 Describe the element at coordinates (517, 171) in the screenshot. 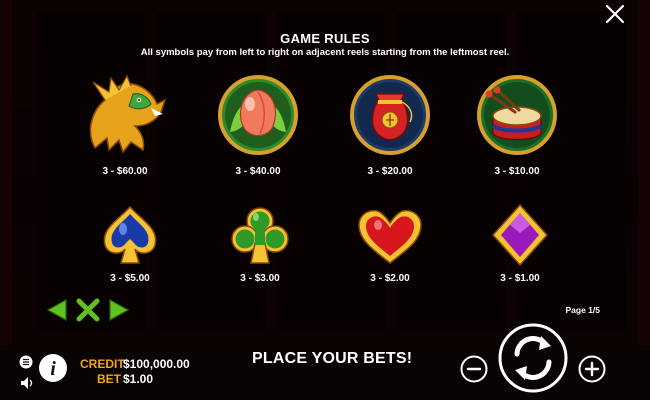

I see `symbol-payout: 3 - $10.00` at that location.